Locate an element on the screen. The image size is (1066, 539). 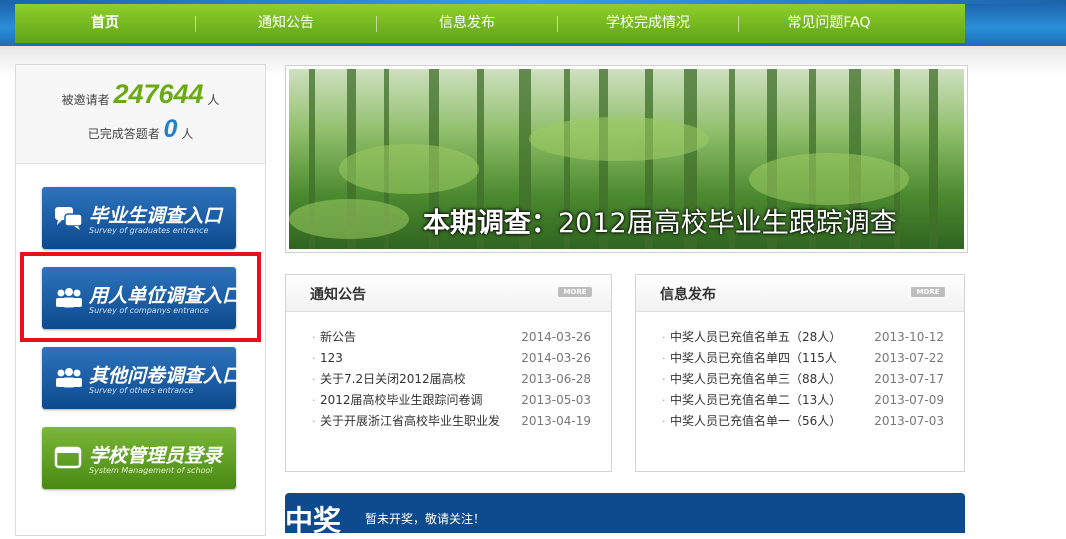
school-admin-login-title: 学校管理员登录 is located at coordinates (156, 456).